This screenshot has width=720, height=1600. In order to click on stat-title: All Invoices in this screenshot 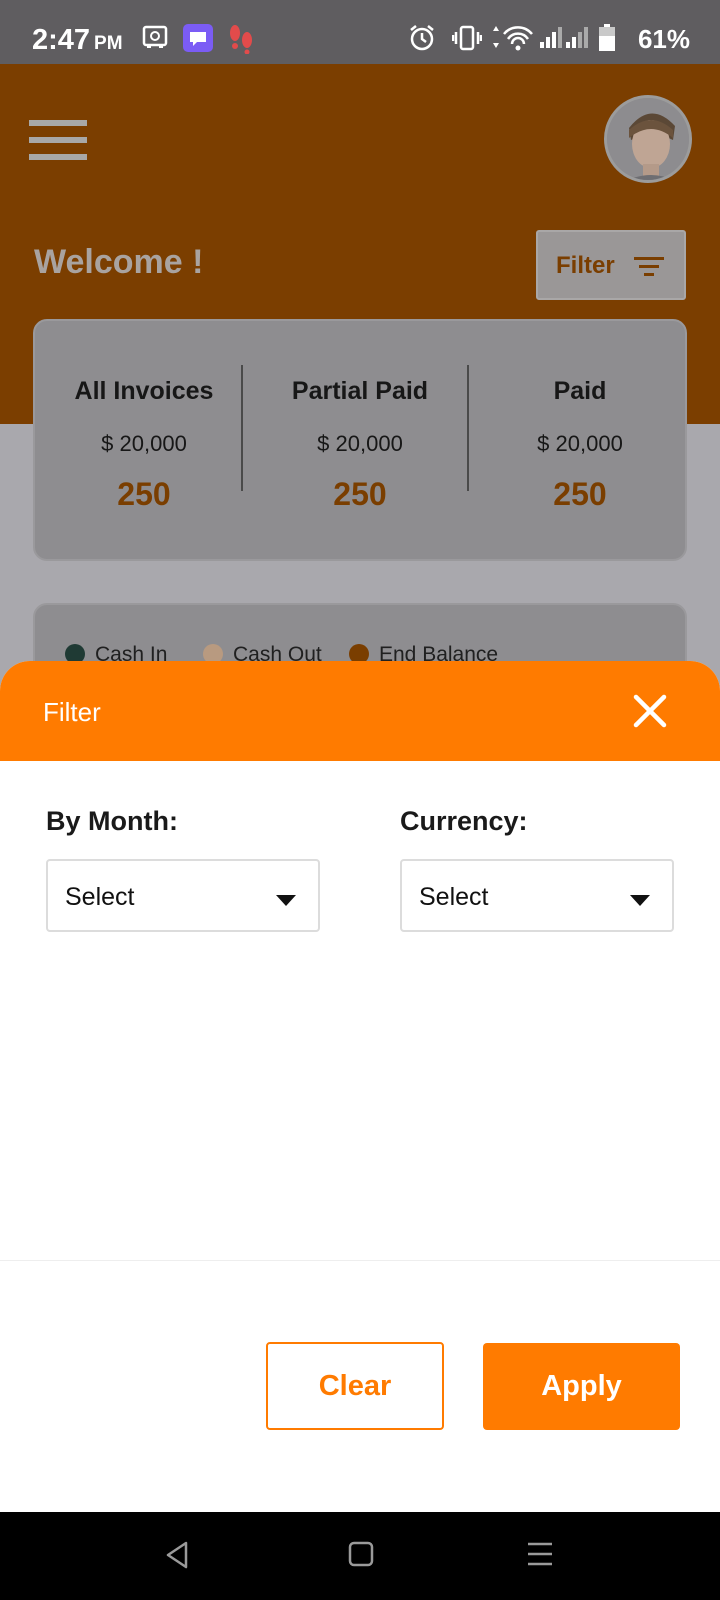, I will do `click(144, 391)`.